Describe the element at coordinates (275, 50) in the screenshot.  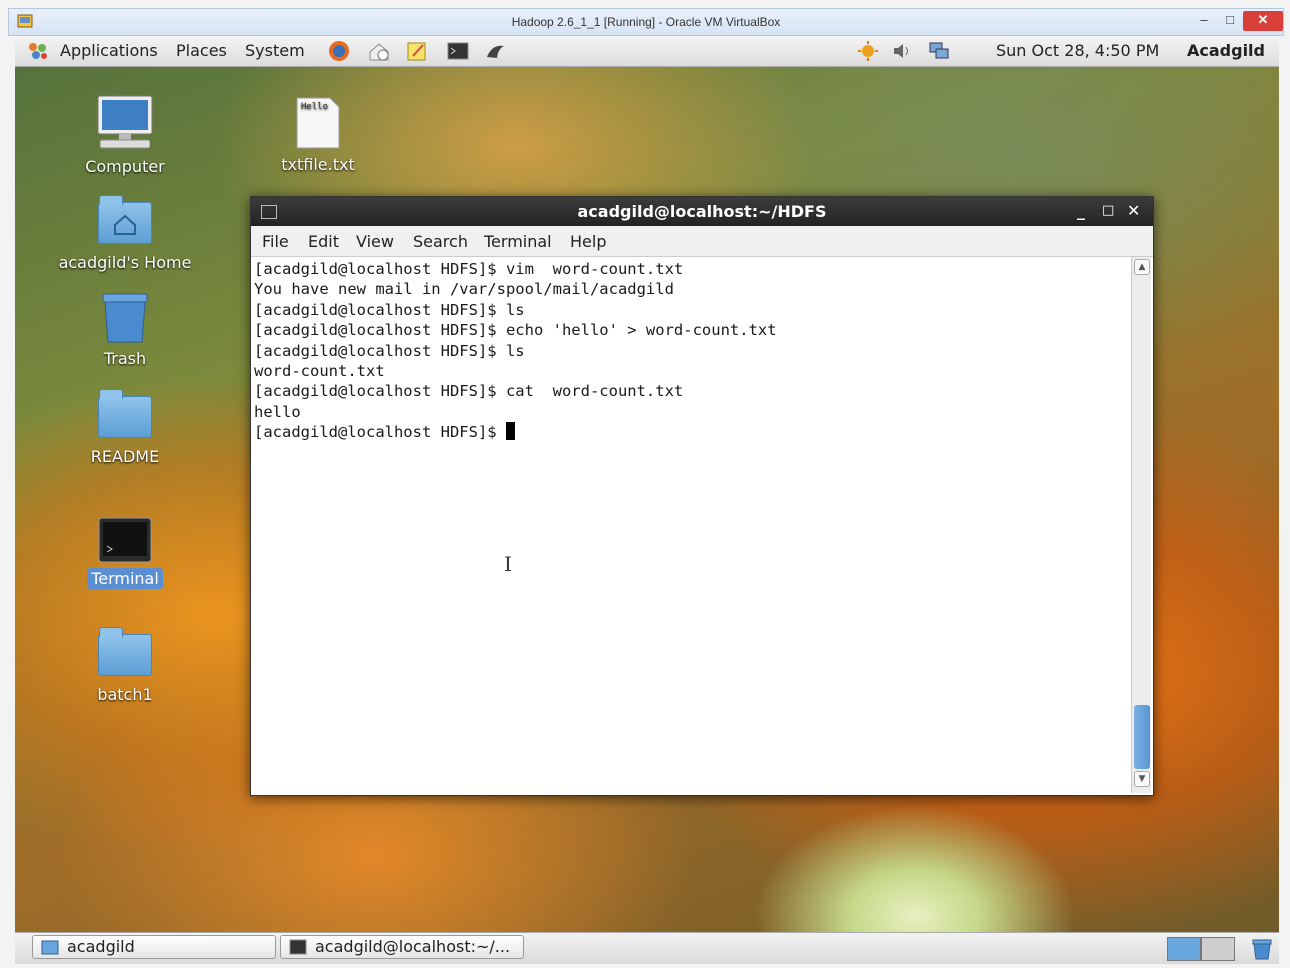
I see `menu-system: System` at that location.